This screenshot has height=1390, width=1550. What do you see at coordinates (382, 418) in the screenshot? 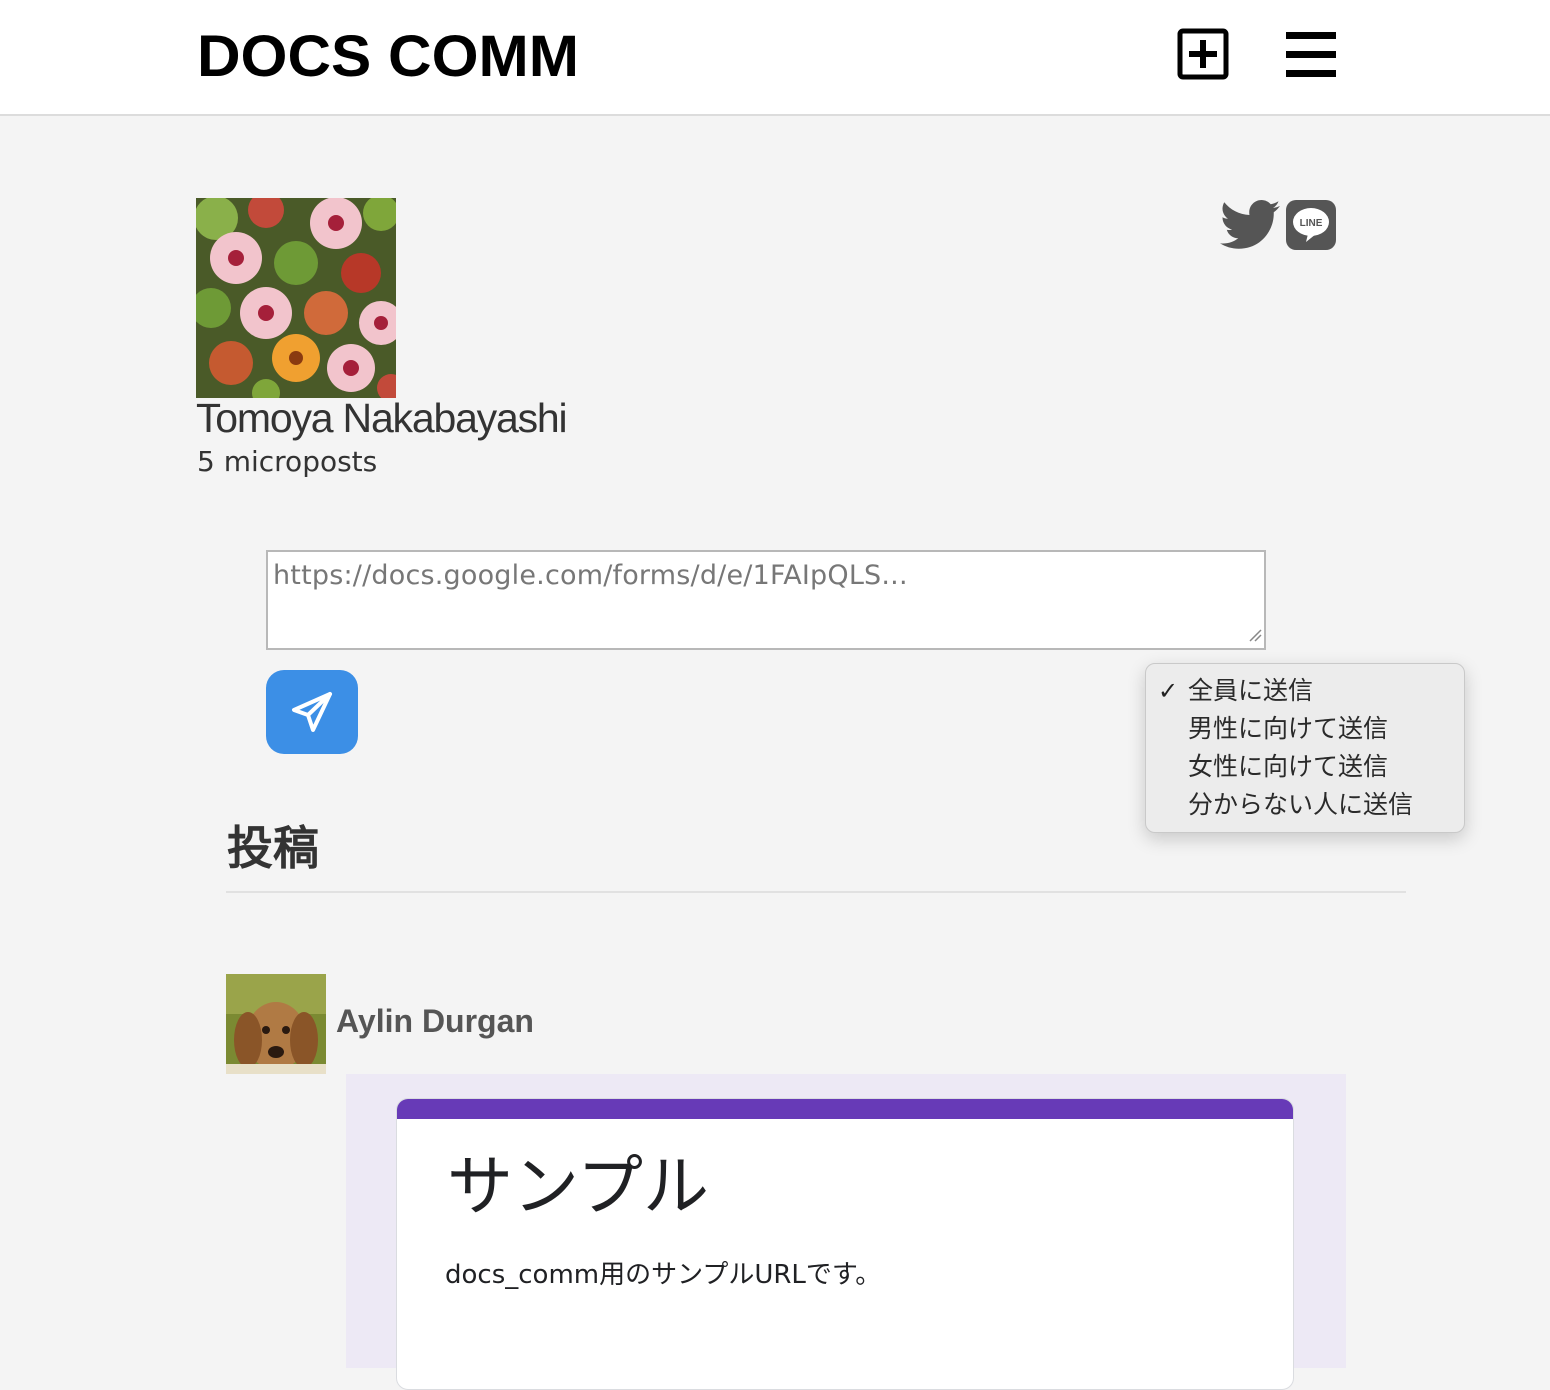
I see `profile-name: Tomoya Nakabayashi` at bounding box center [382, 418].